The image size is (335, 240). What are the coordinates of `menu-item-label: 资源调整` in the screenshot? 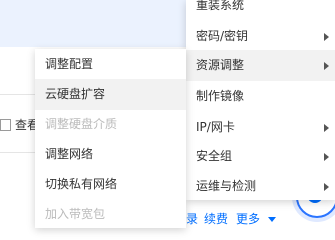 It's located at (220, 65).